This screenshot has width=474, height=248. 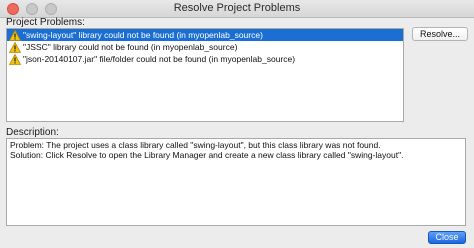 What do you see at coordinates (32, 132) in the screenshot?
I see `description-label: Description:` at bounding box center [32, 132].